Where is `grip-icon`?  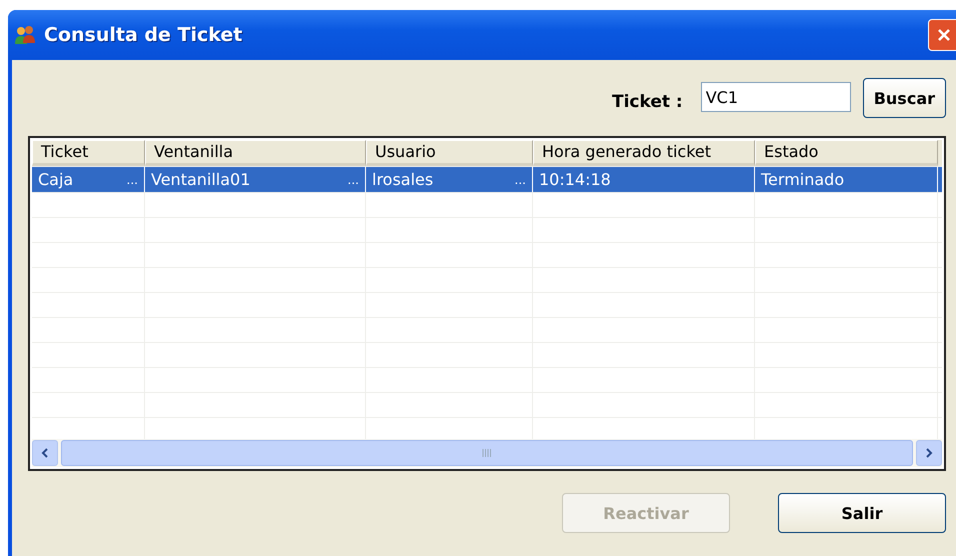
grip-icon is located at coordinates (487, 453).